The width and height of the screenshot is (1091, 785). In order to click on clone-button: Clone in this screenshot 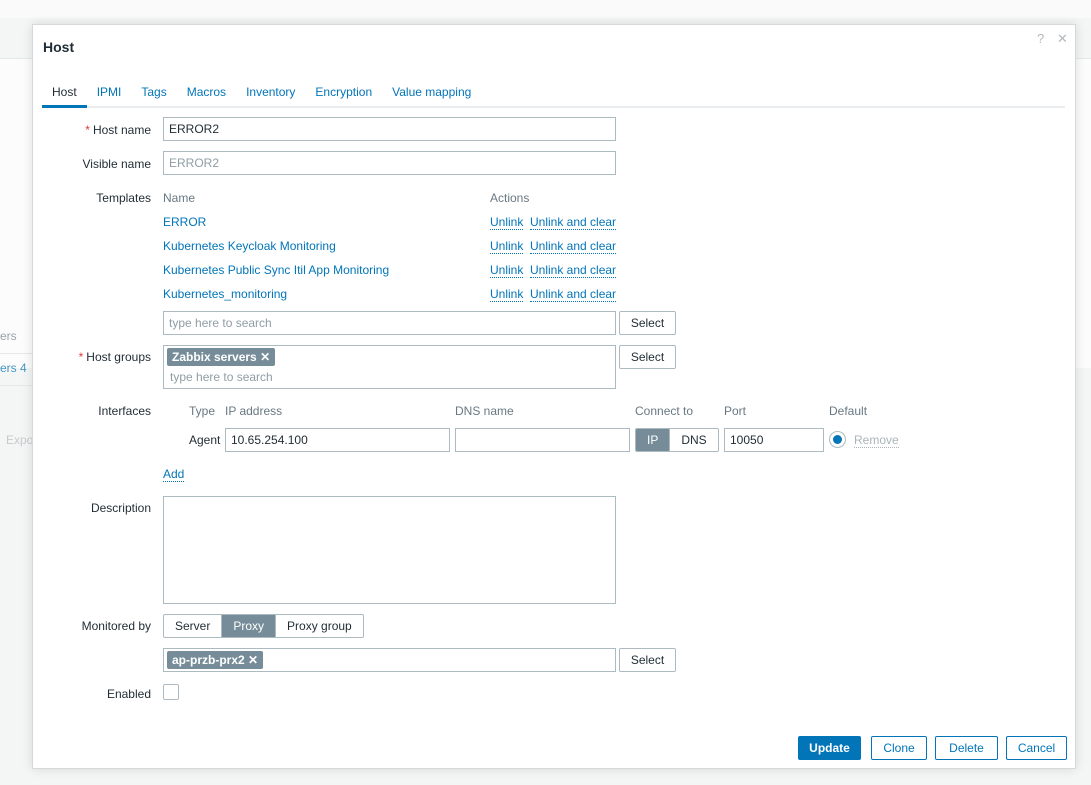, I will do `click(899, 748)`.